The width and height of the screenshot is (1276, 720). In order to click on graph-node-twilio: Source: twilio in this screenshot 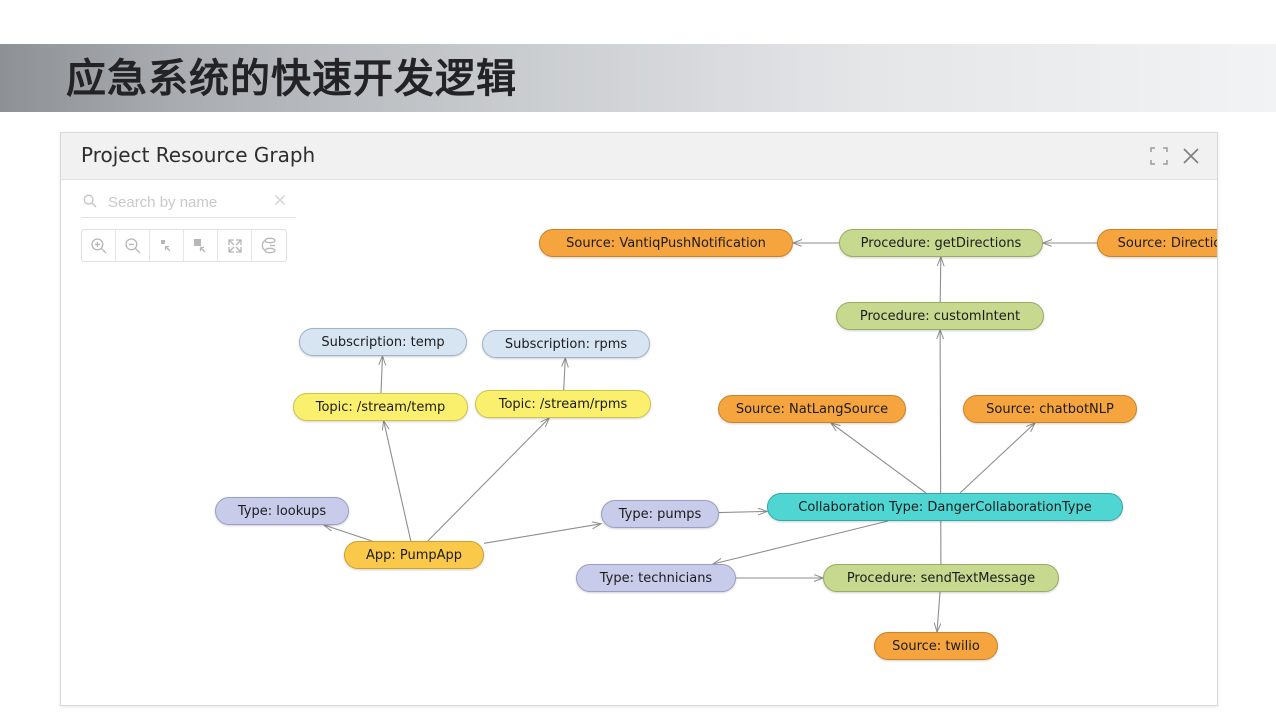, I will do `click(936, 646)`.